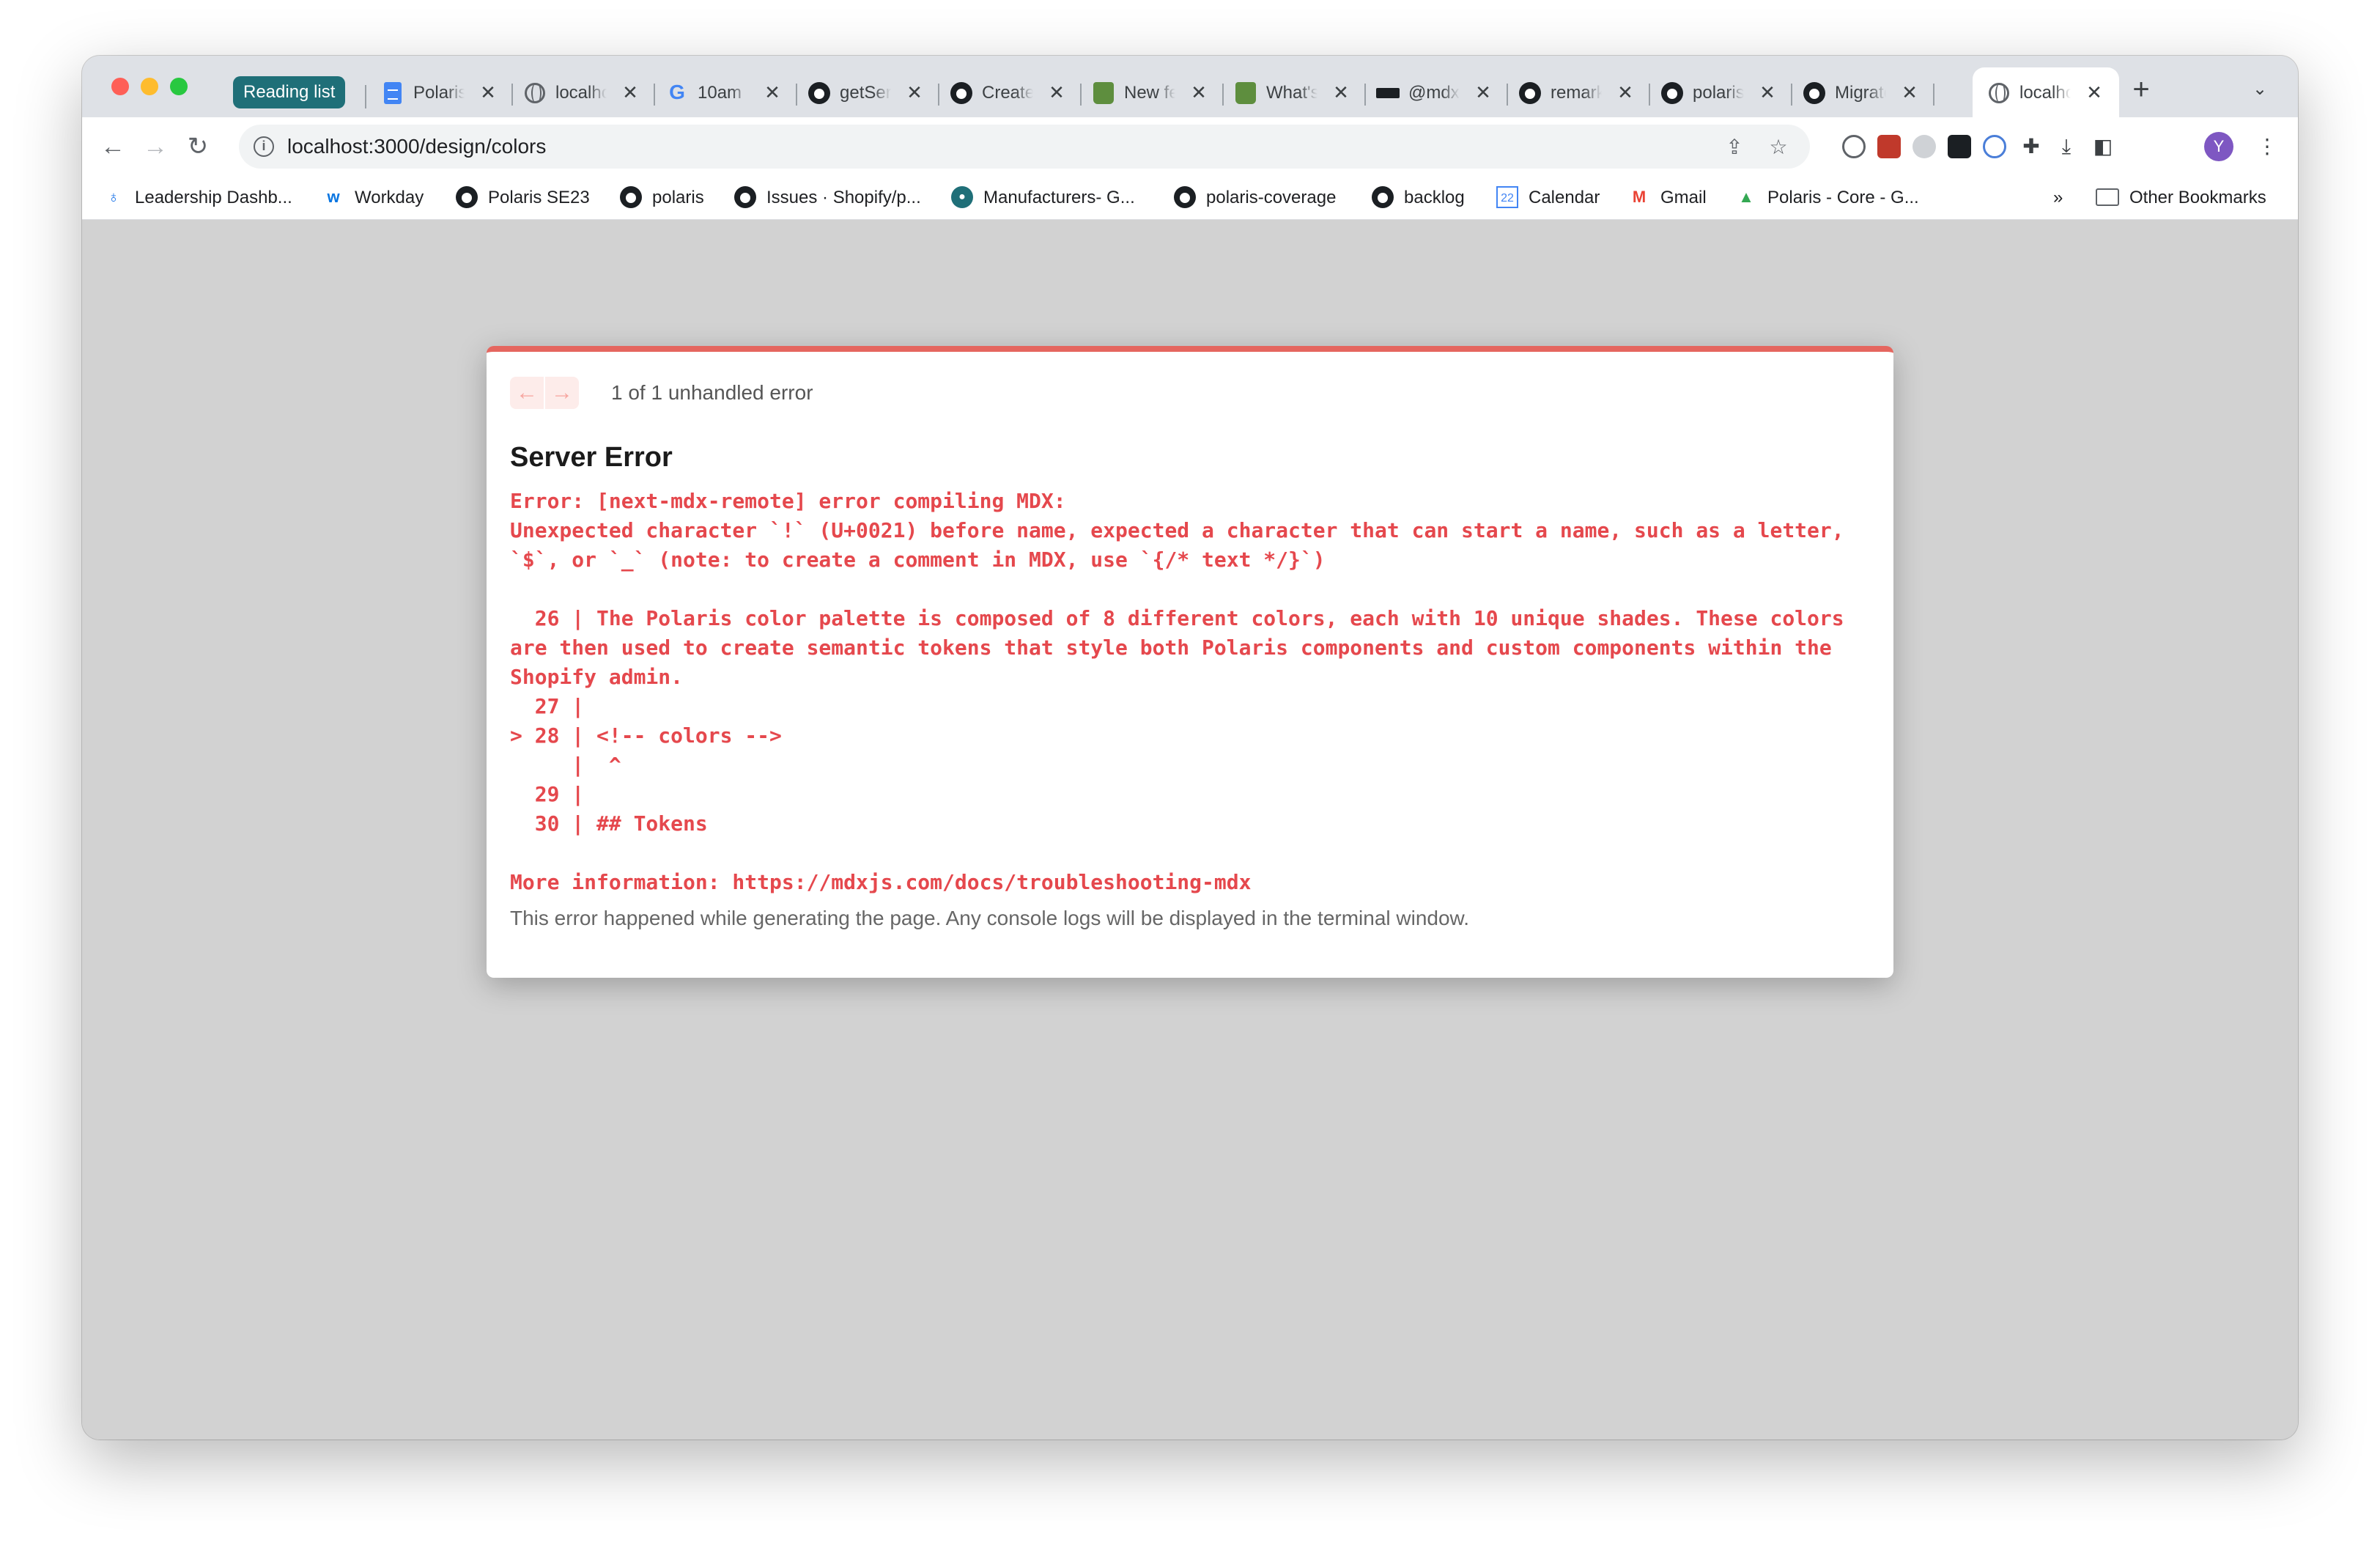 This screenshot has height=1548, width=2380. What do you see at coordinates (591, 457) in the screenshot?
I see `error-title: Server Error` at bounding box center [591, 457].